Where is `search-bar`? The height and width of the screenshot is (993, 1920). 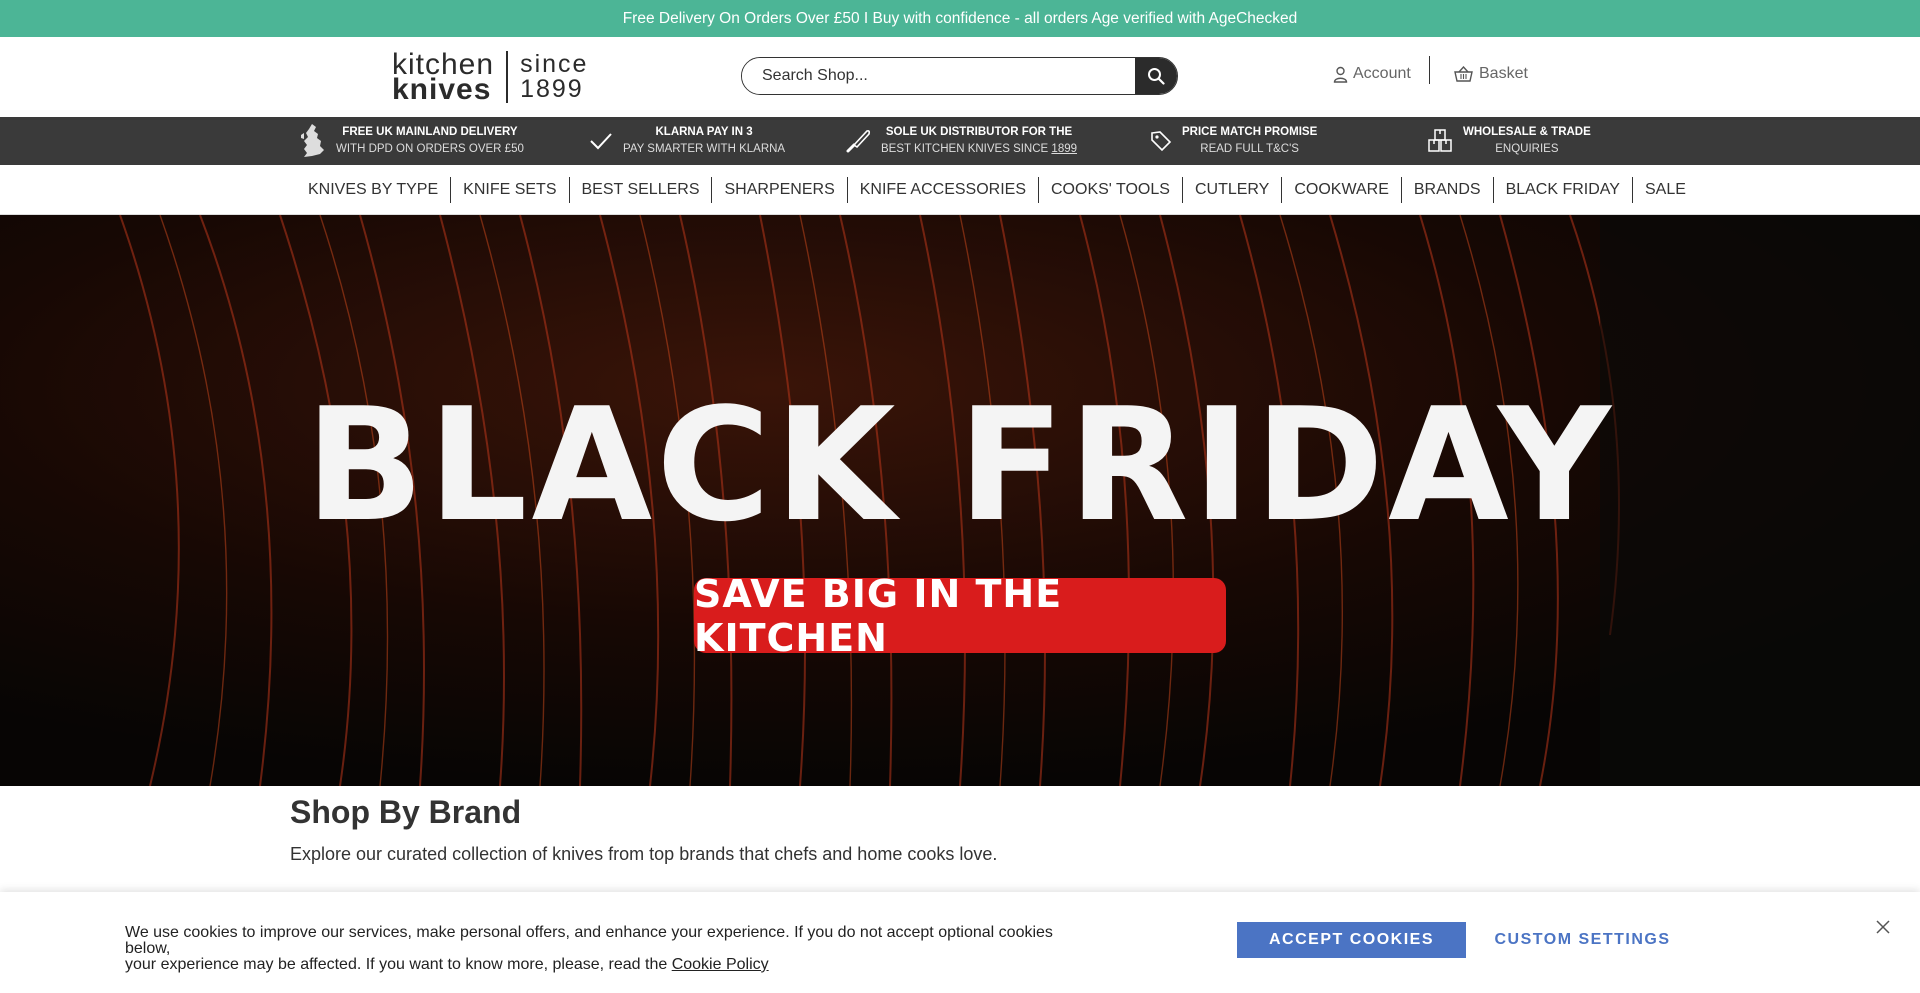 search-bar is located at coordinates (959, 76).